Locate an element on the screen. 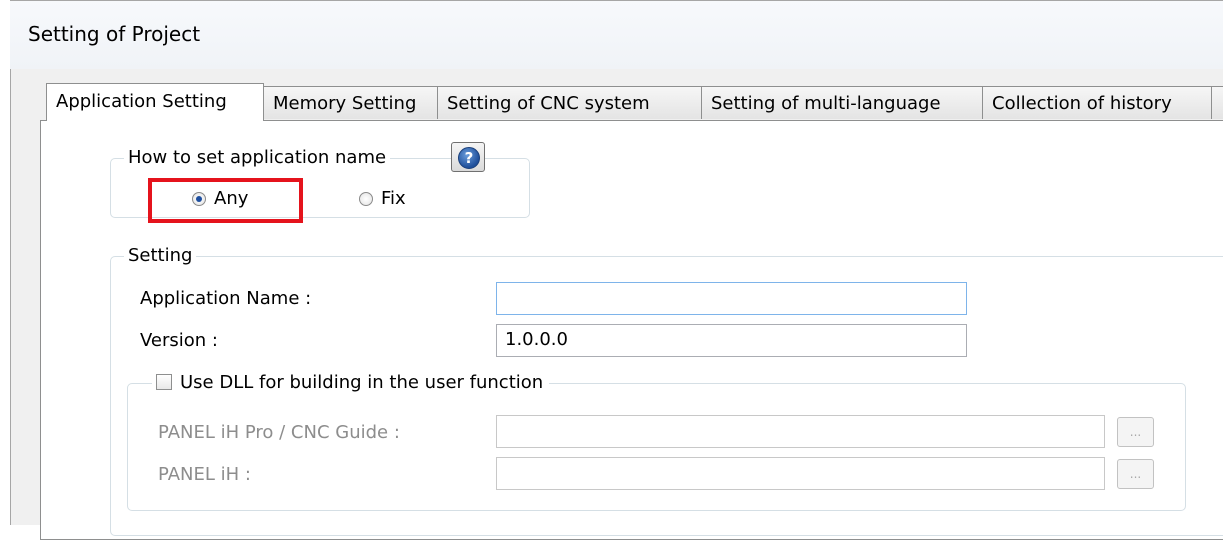 The image size is (1223, 540). application-name-label: Application Name : is located at coordinates (226, 298).